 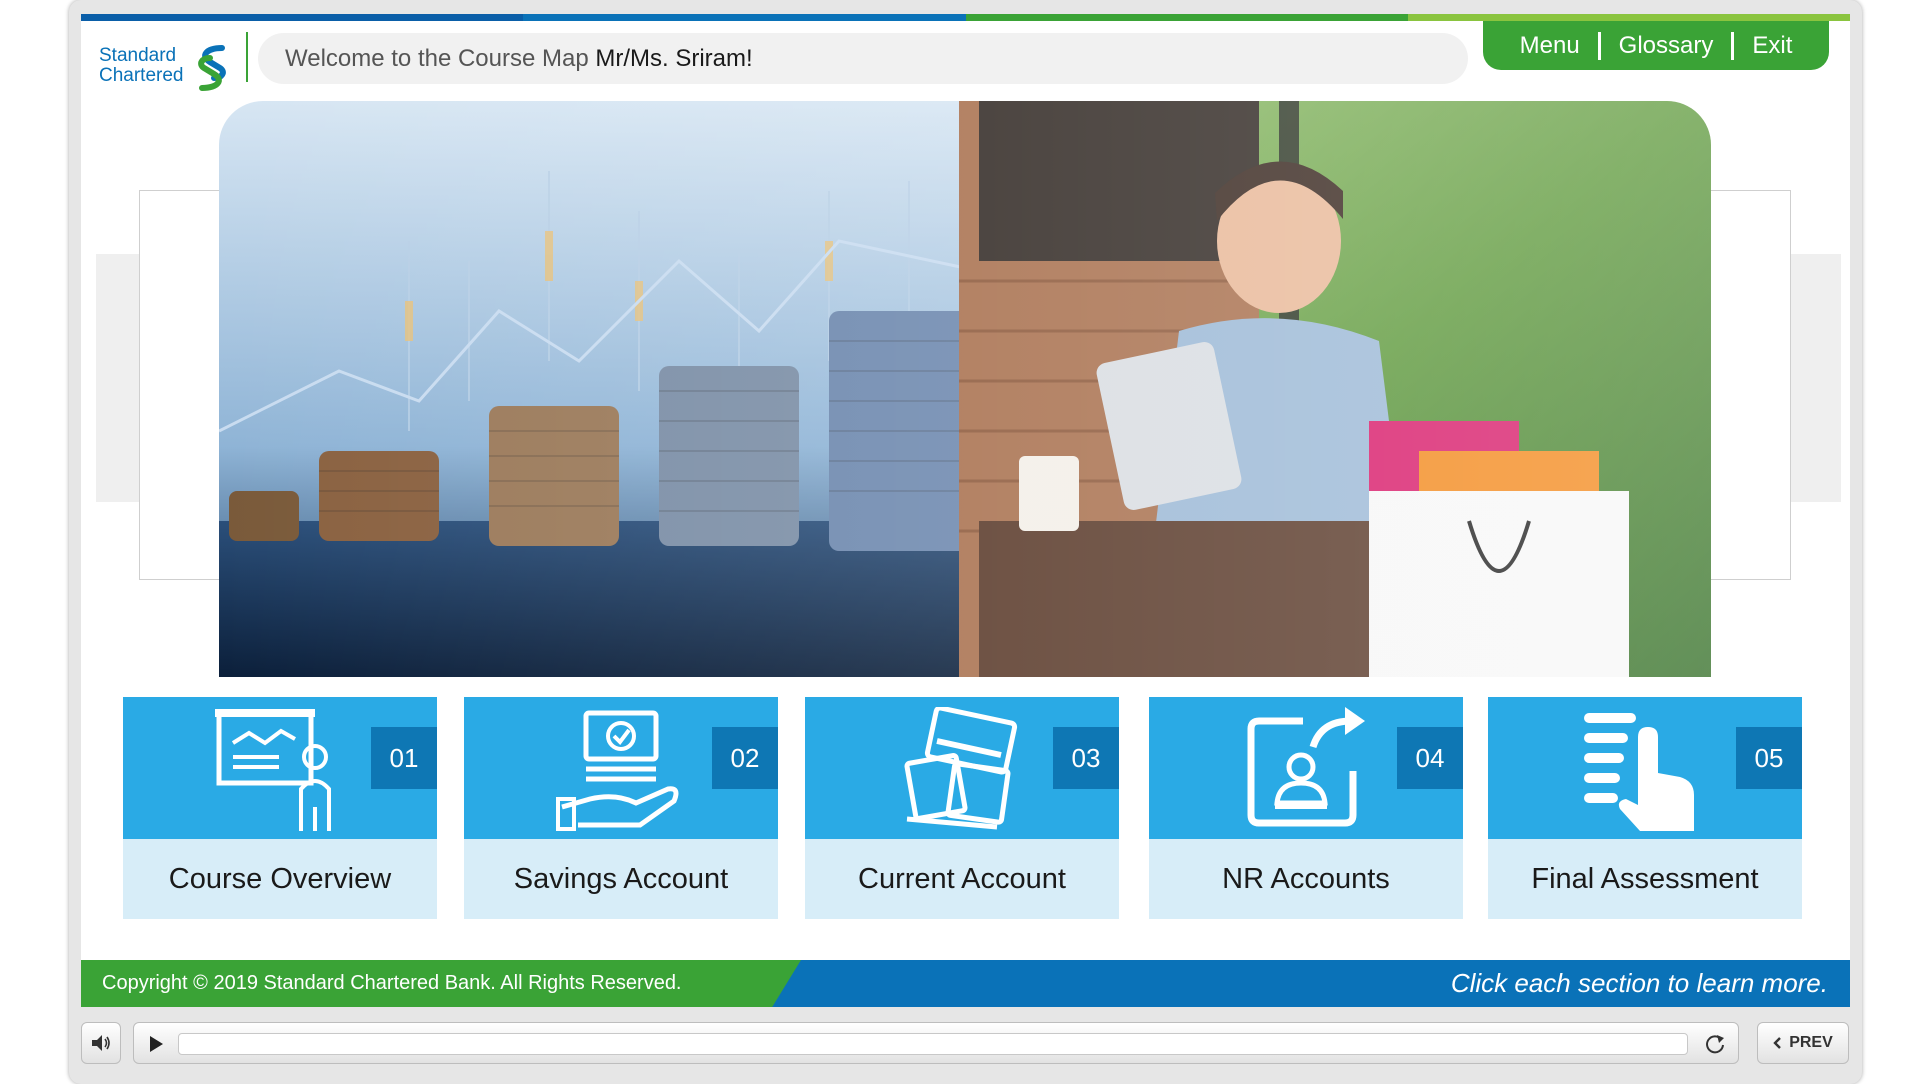 I want to click on cards-cash-icon, so click(x=961, y=768).